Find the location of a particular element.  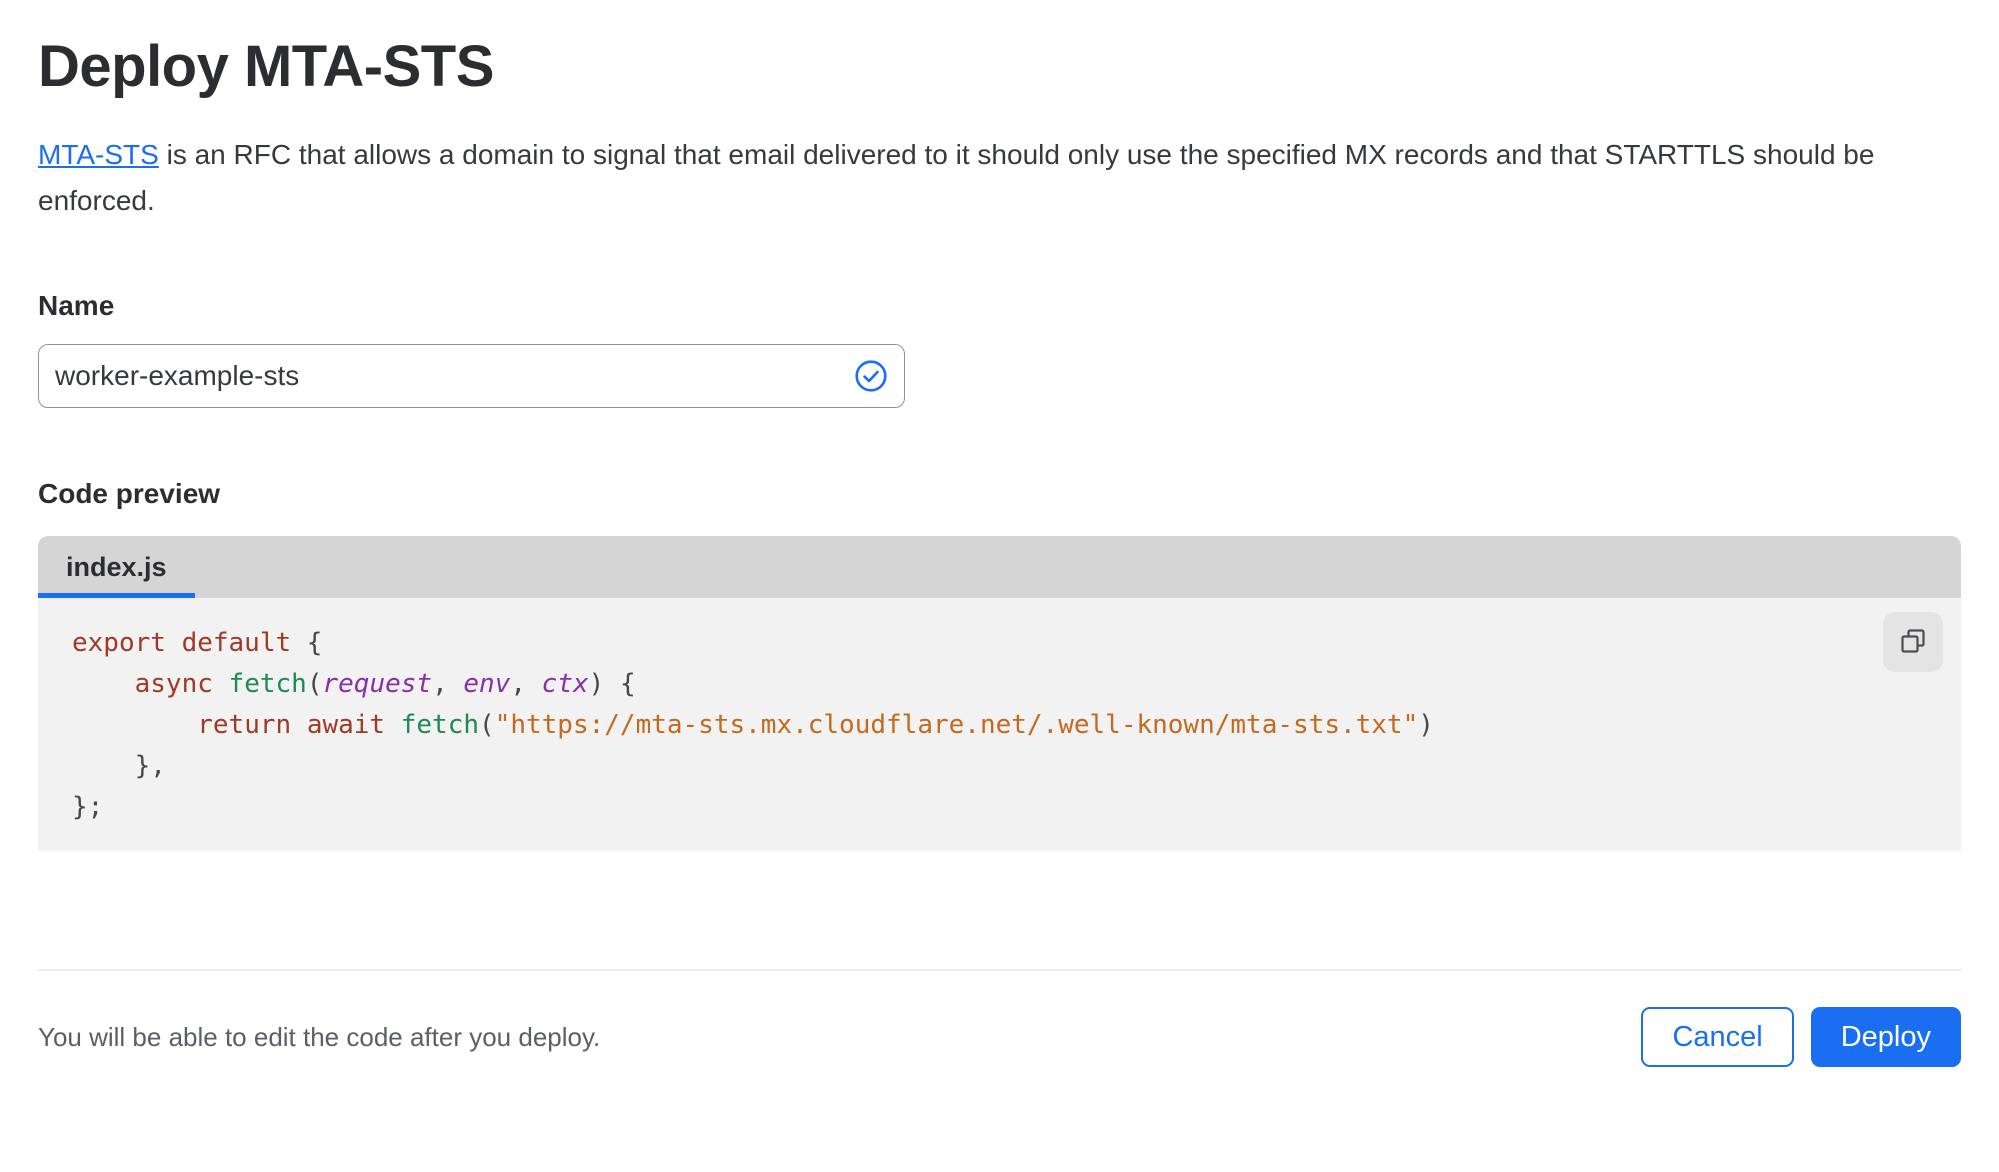

page-title: Deploy MTA-STS is located at coordinates (266, 66).